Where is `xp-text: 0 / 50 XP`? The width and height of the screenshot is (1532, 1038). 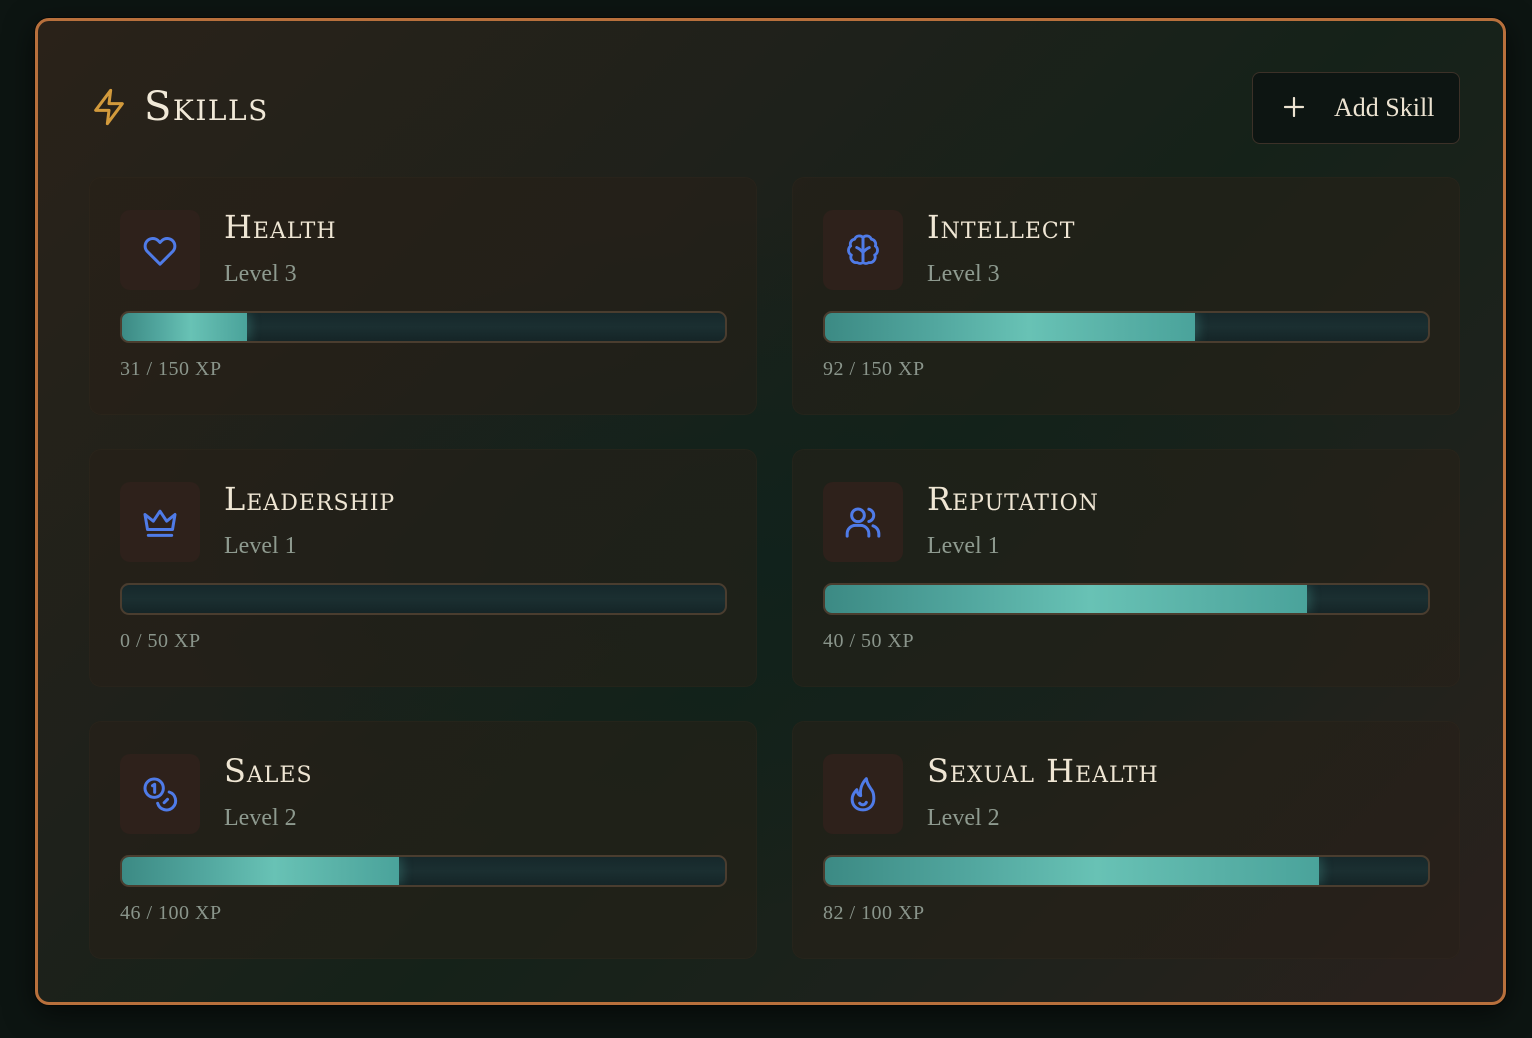
xp-text: 0 / 50 XP is located at coordinates (160, 641).